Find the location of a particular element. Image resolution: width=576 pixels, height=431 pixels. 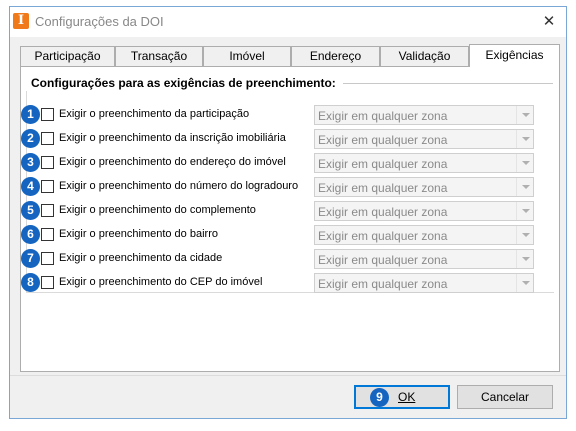

tab-imovel: Imóvel is located at coordinates (247, 56).